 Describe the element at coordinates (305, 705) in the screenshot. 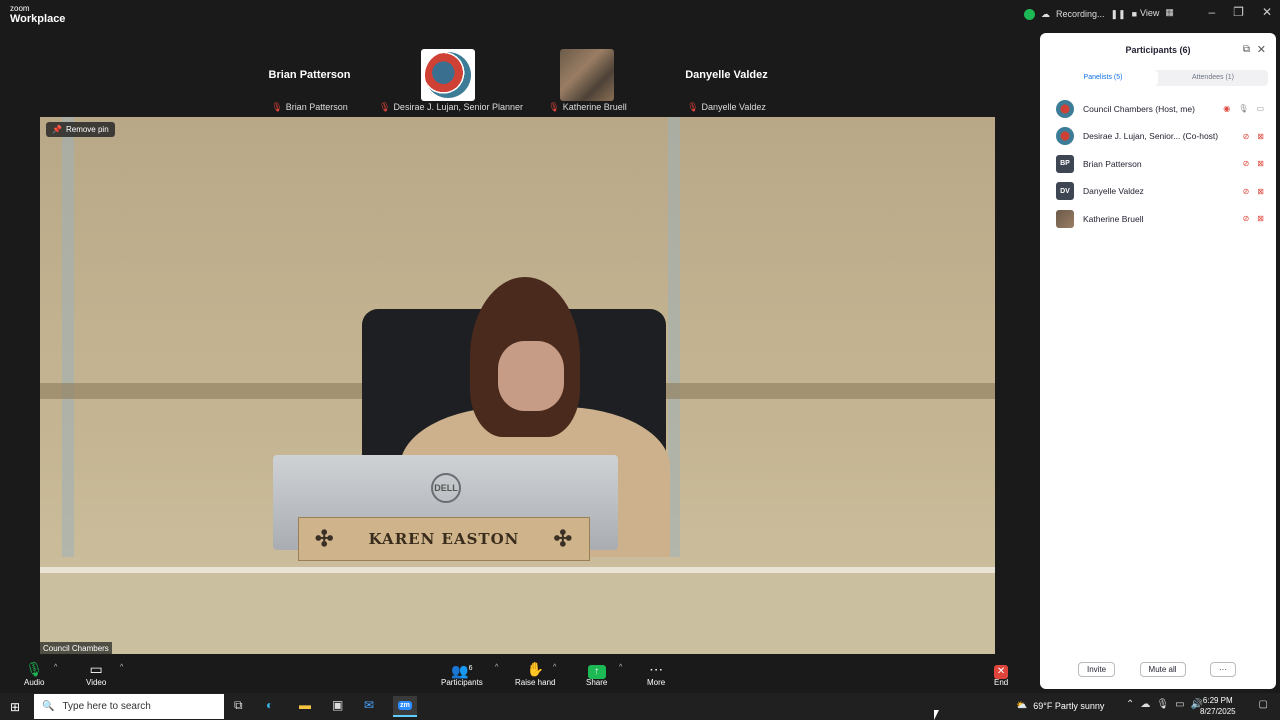

I see `file-explorer-icon: ▬` at that location.